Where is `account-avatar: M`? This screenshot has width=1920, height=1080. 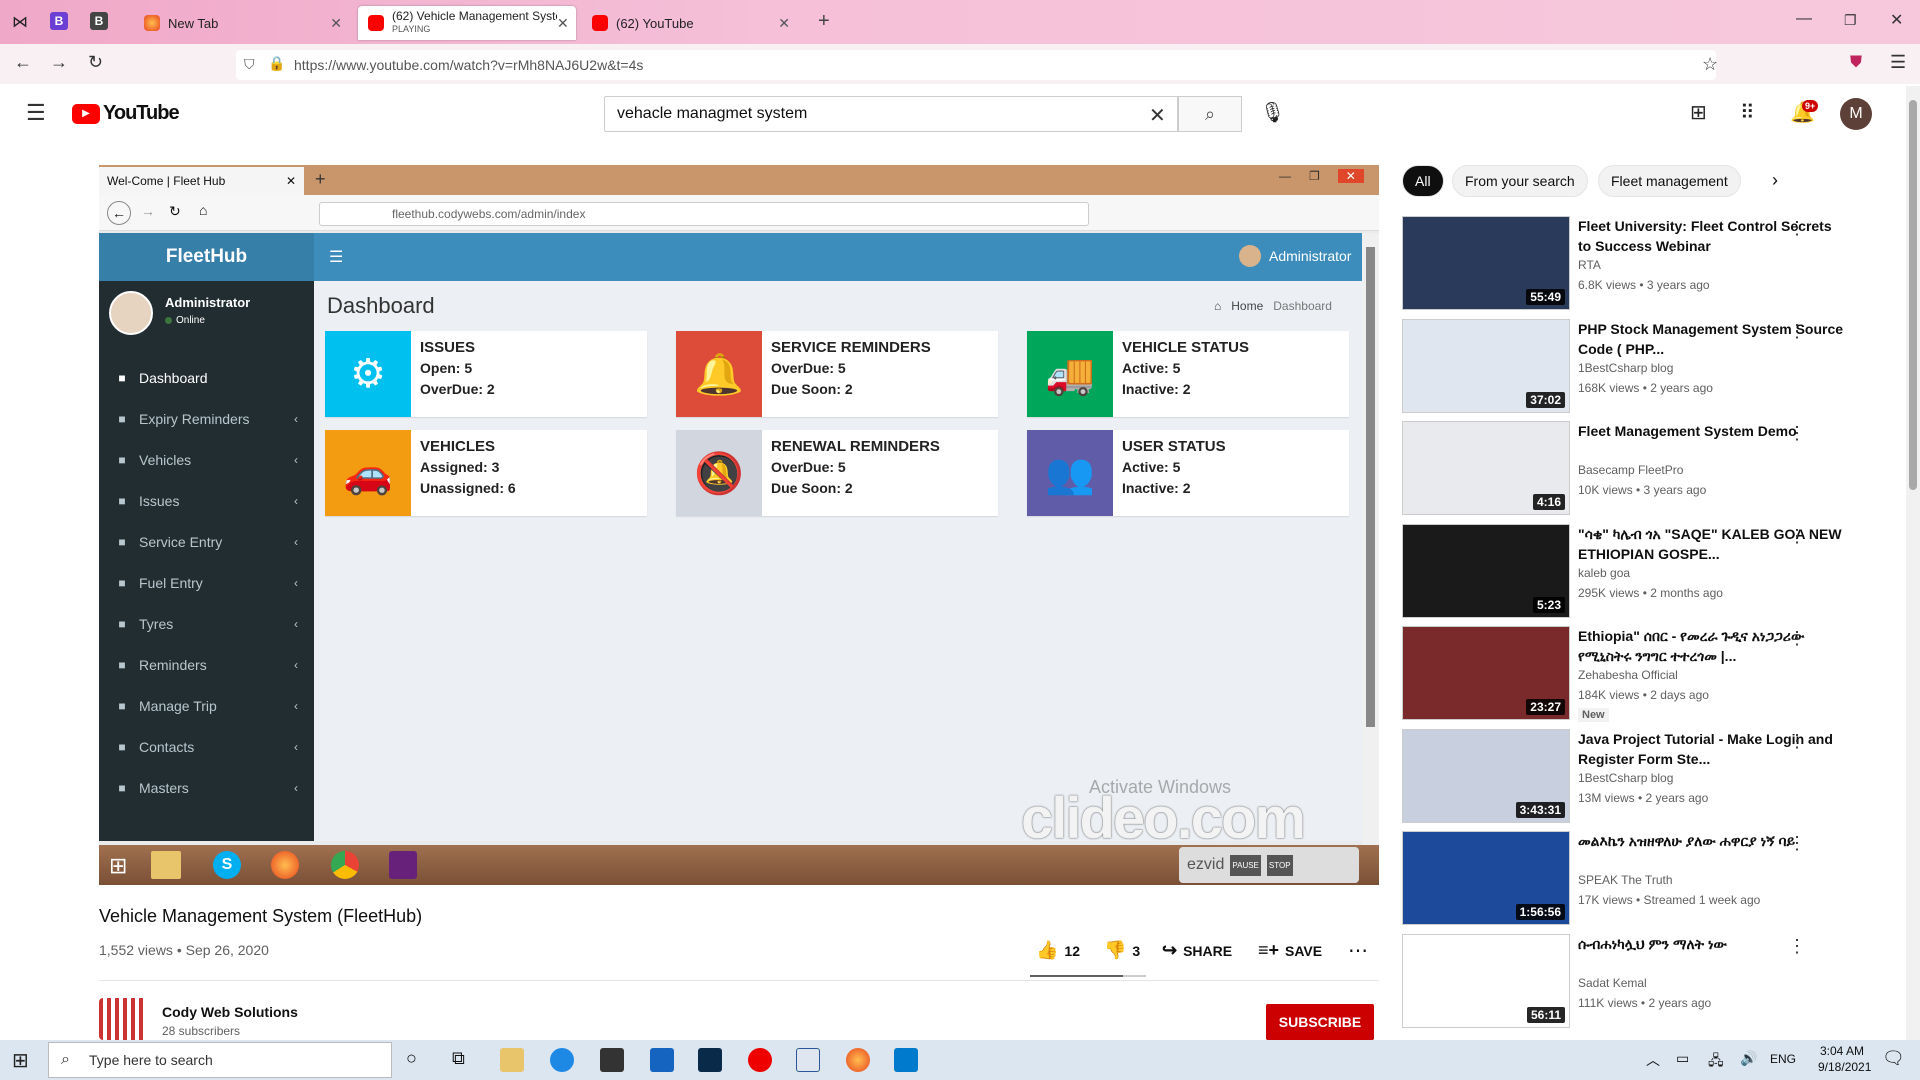 account-avatar: M is located at coordinates (1856, 114).